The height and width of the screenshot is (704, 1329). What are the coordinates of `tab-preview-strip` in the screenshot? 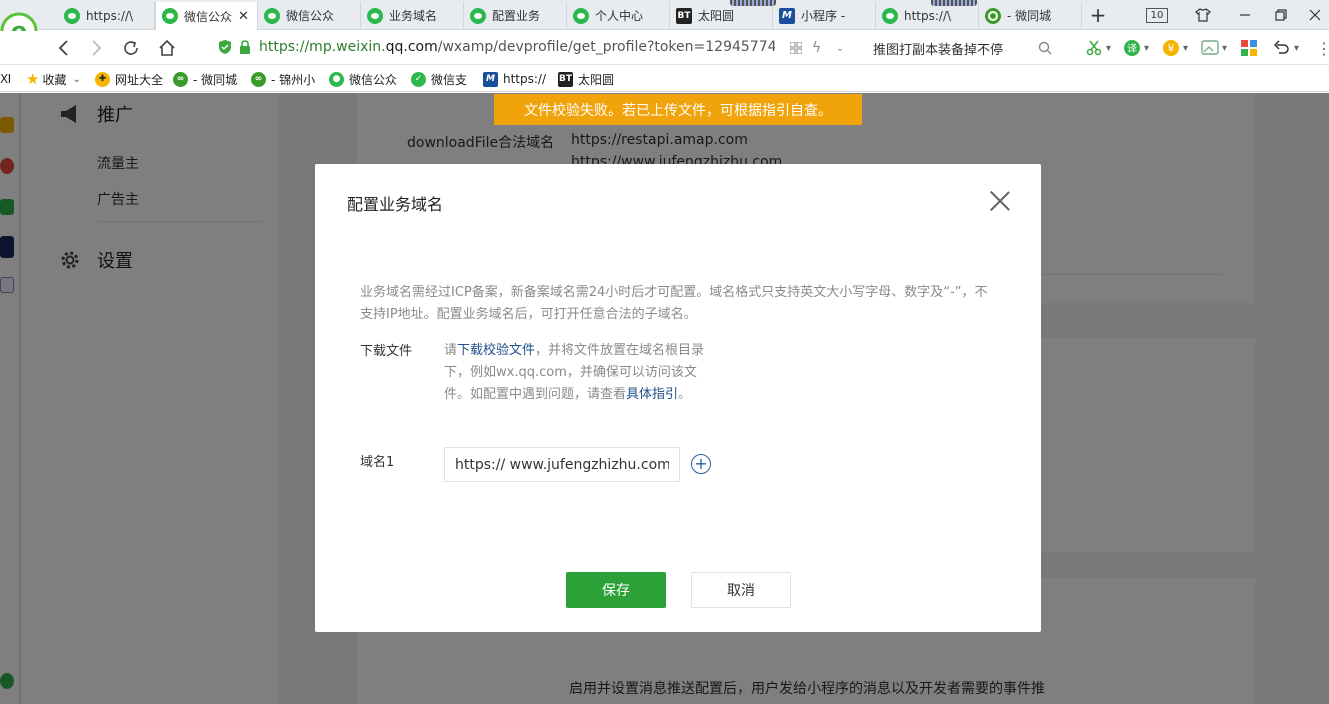 It's located at (753, 3).